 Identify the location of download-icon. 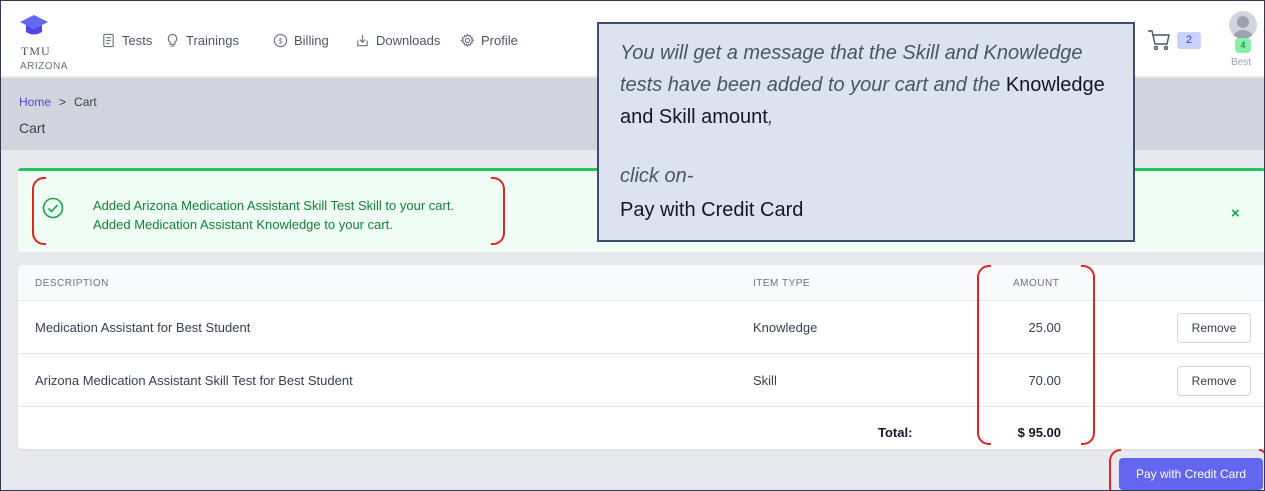
(362, 40).